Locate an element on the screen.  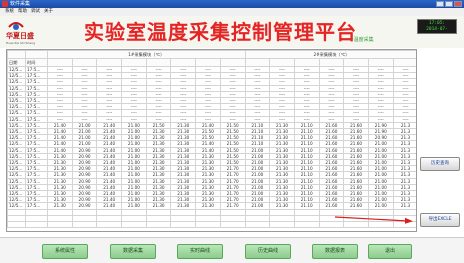
exit-button: 退出 is located at coordinates (390, 251).